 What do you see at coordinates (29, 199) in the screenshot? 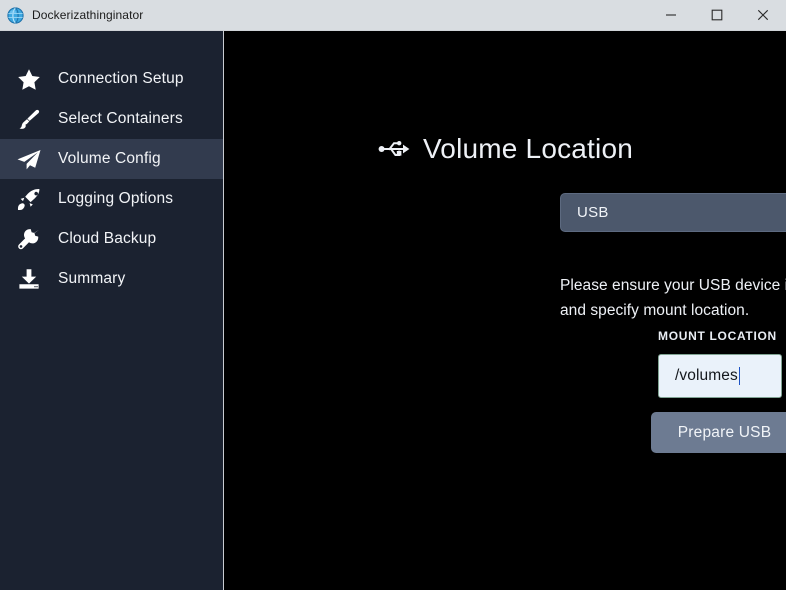
I see `rocket-icon` at bounding box center [29, 199].